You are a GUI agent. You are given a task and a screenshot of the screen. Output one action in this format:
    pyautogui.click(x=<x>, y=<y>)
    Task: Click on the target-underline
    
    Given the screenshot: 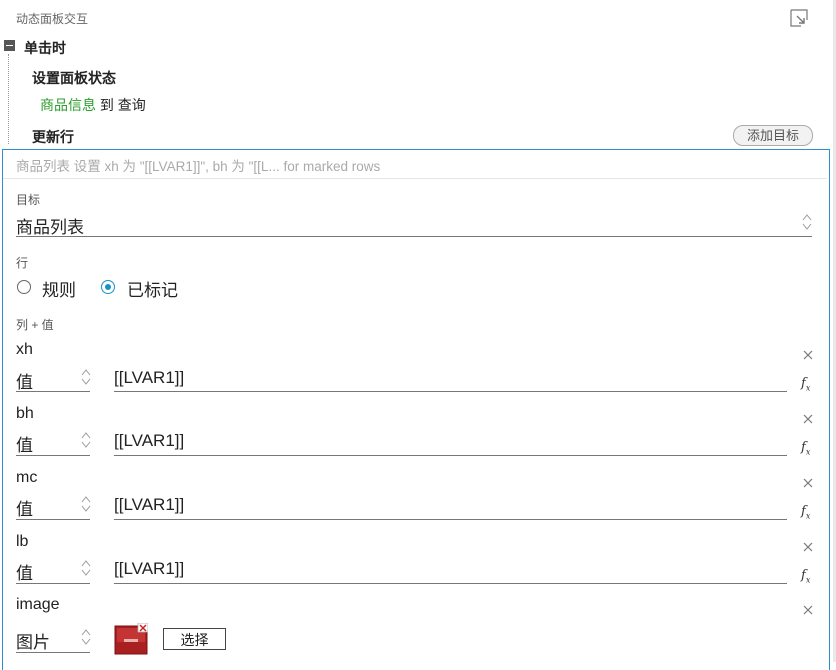 What is the action you would take?
    pyautogui.click(x=414, y=236)
    